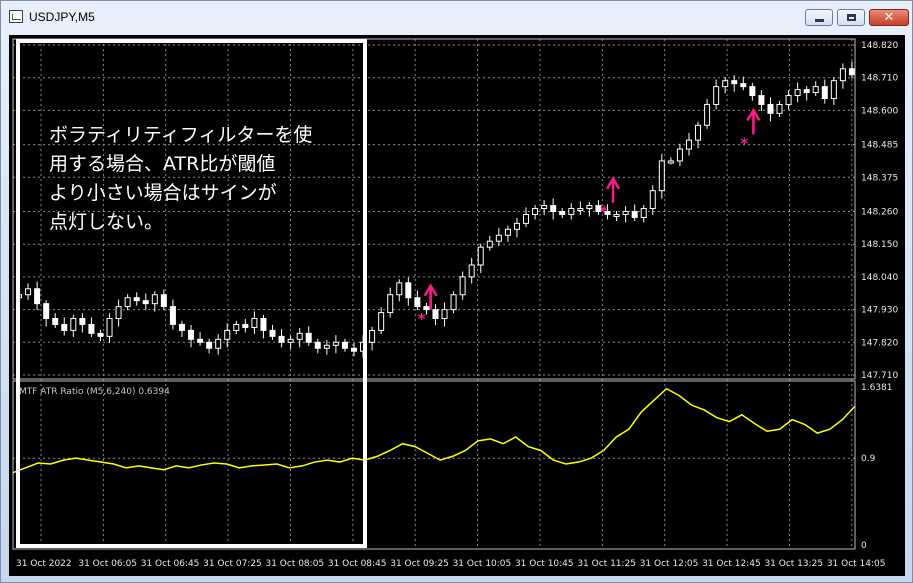 This screenshot has width=913, height=583. I want to click on time-axis-label: 31 Oct 08:45, so click(357, 564).